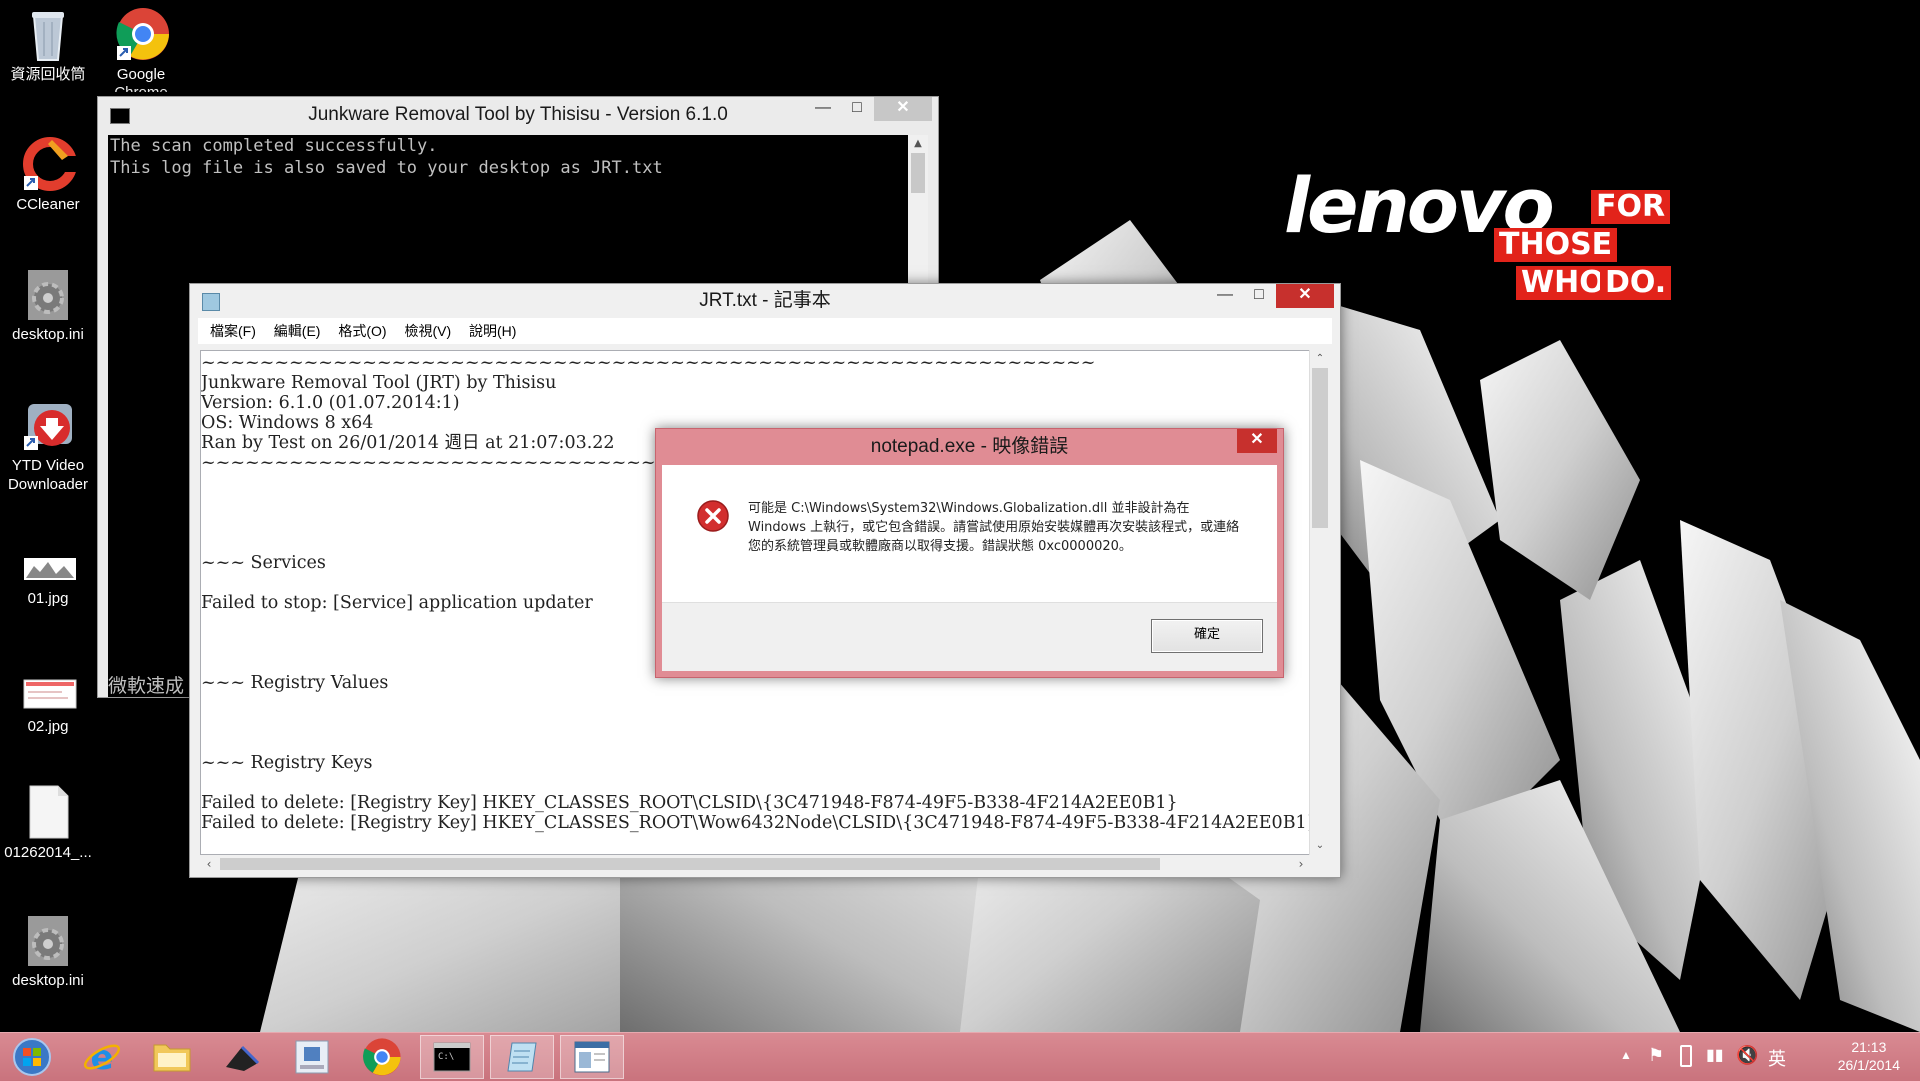  I want to click on notepad-title: JRT.txt - 記事本, so click(765, 300).